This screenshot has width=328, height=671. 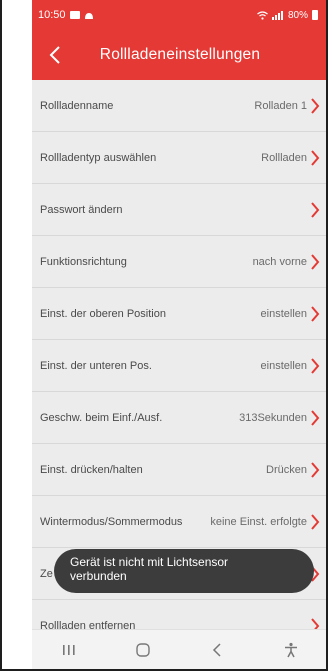 What do you see at coordinates (277, 15) in the screenshot?
I see `signal-icon` at bounding box center [277, 15].